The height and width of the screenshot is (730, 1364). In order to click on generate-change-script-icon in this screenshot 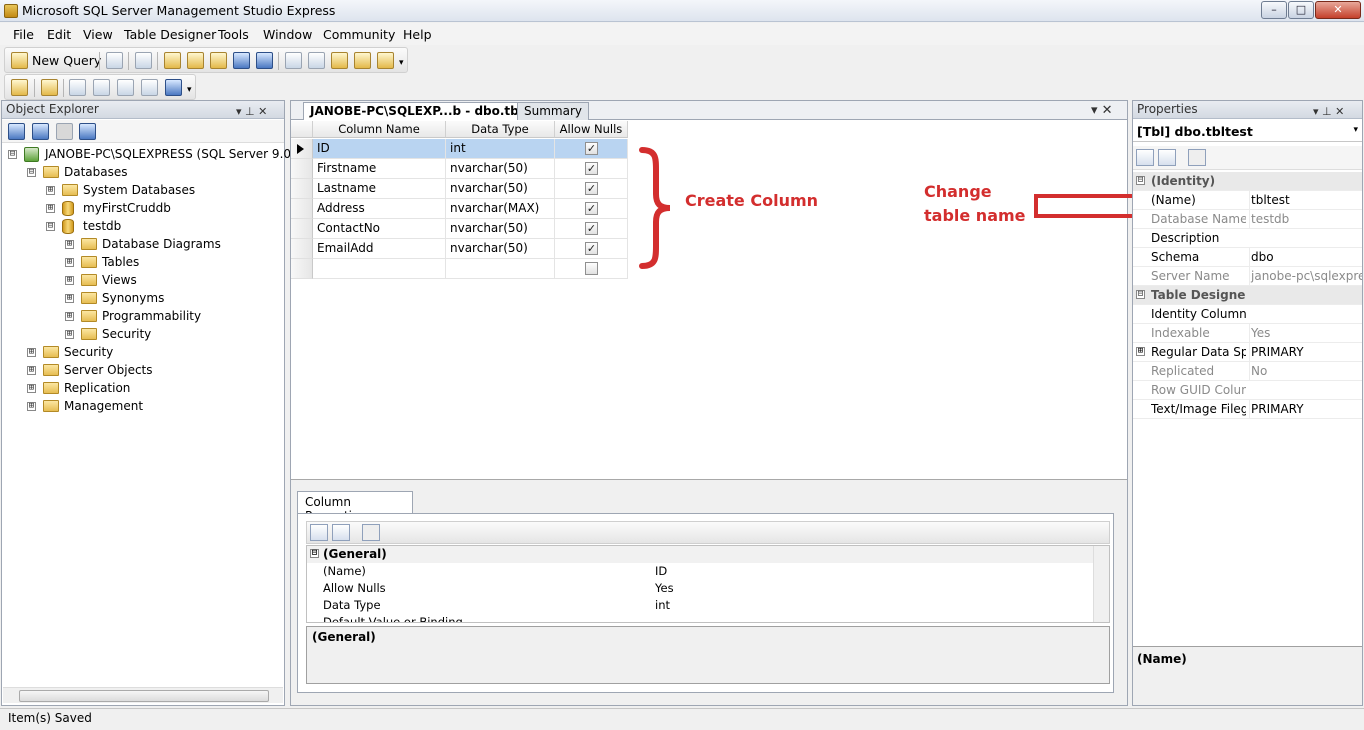, I will do `click(19, 87)`.